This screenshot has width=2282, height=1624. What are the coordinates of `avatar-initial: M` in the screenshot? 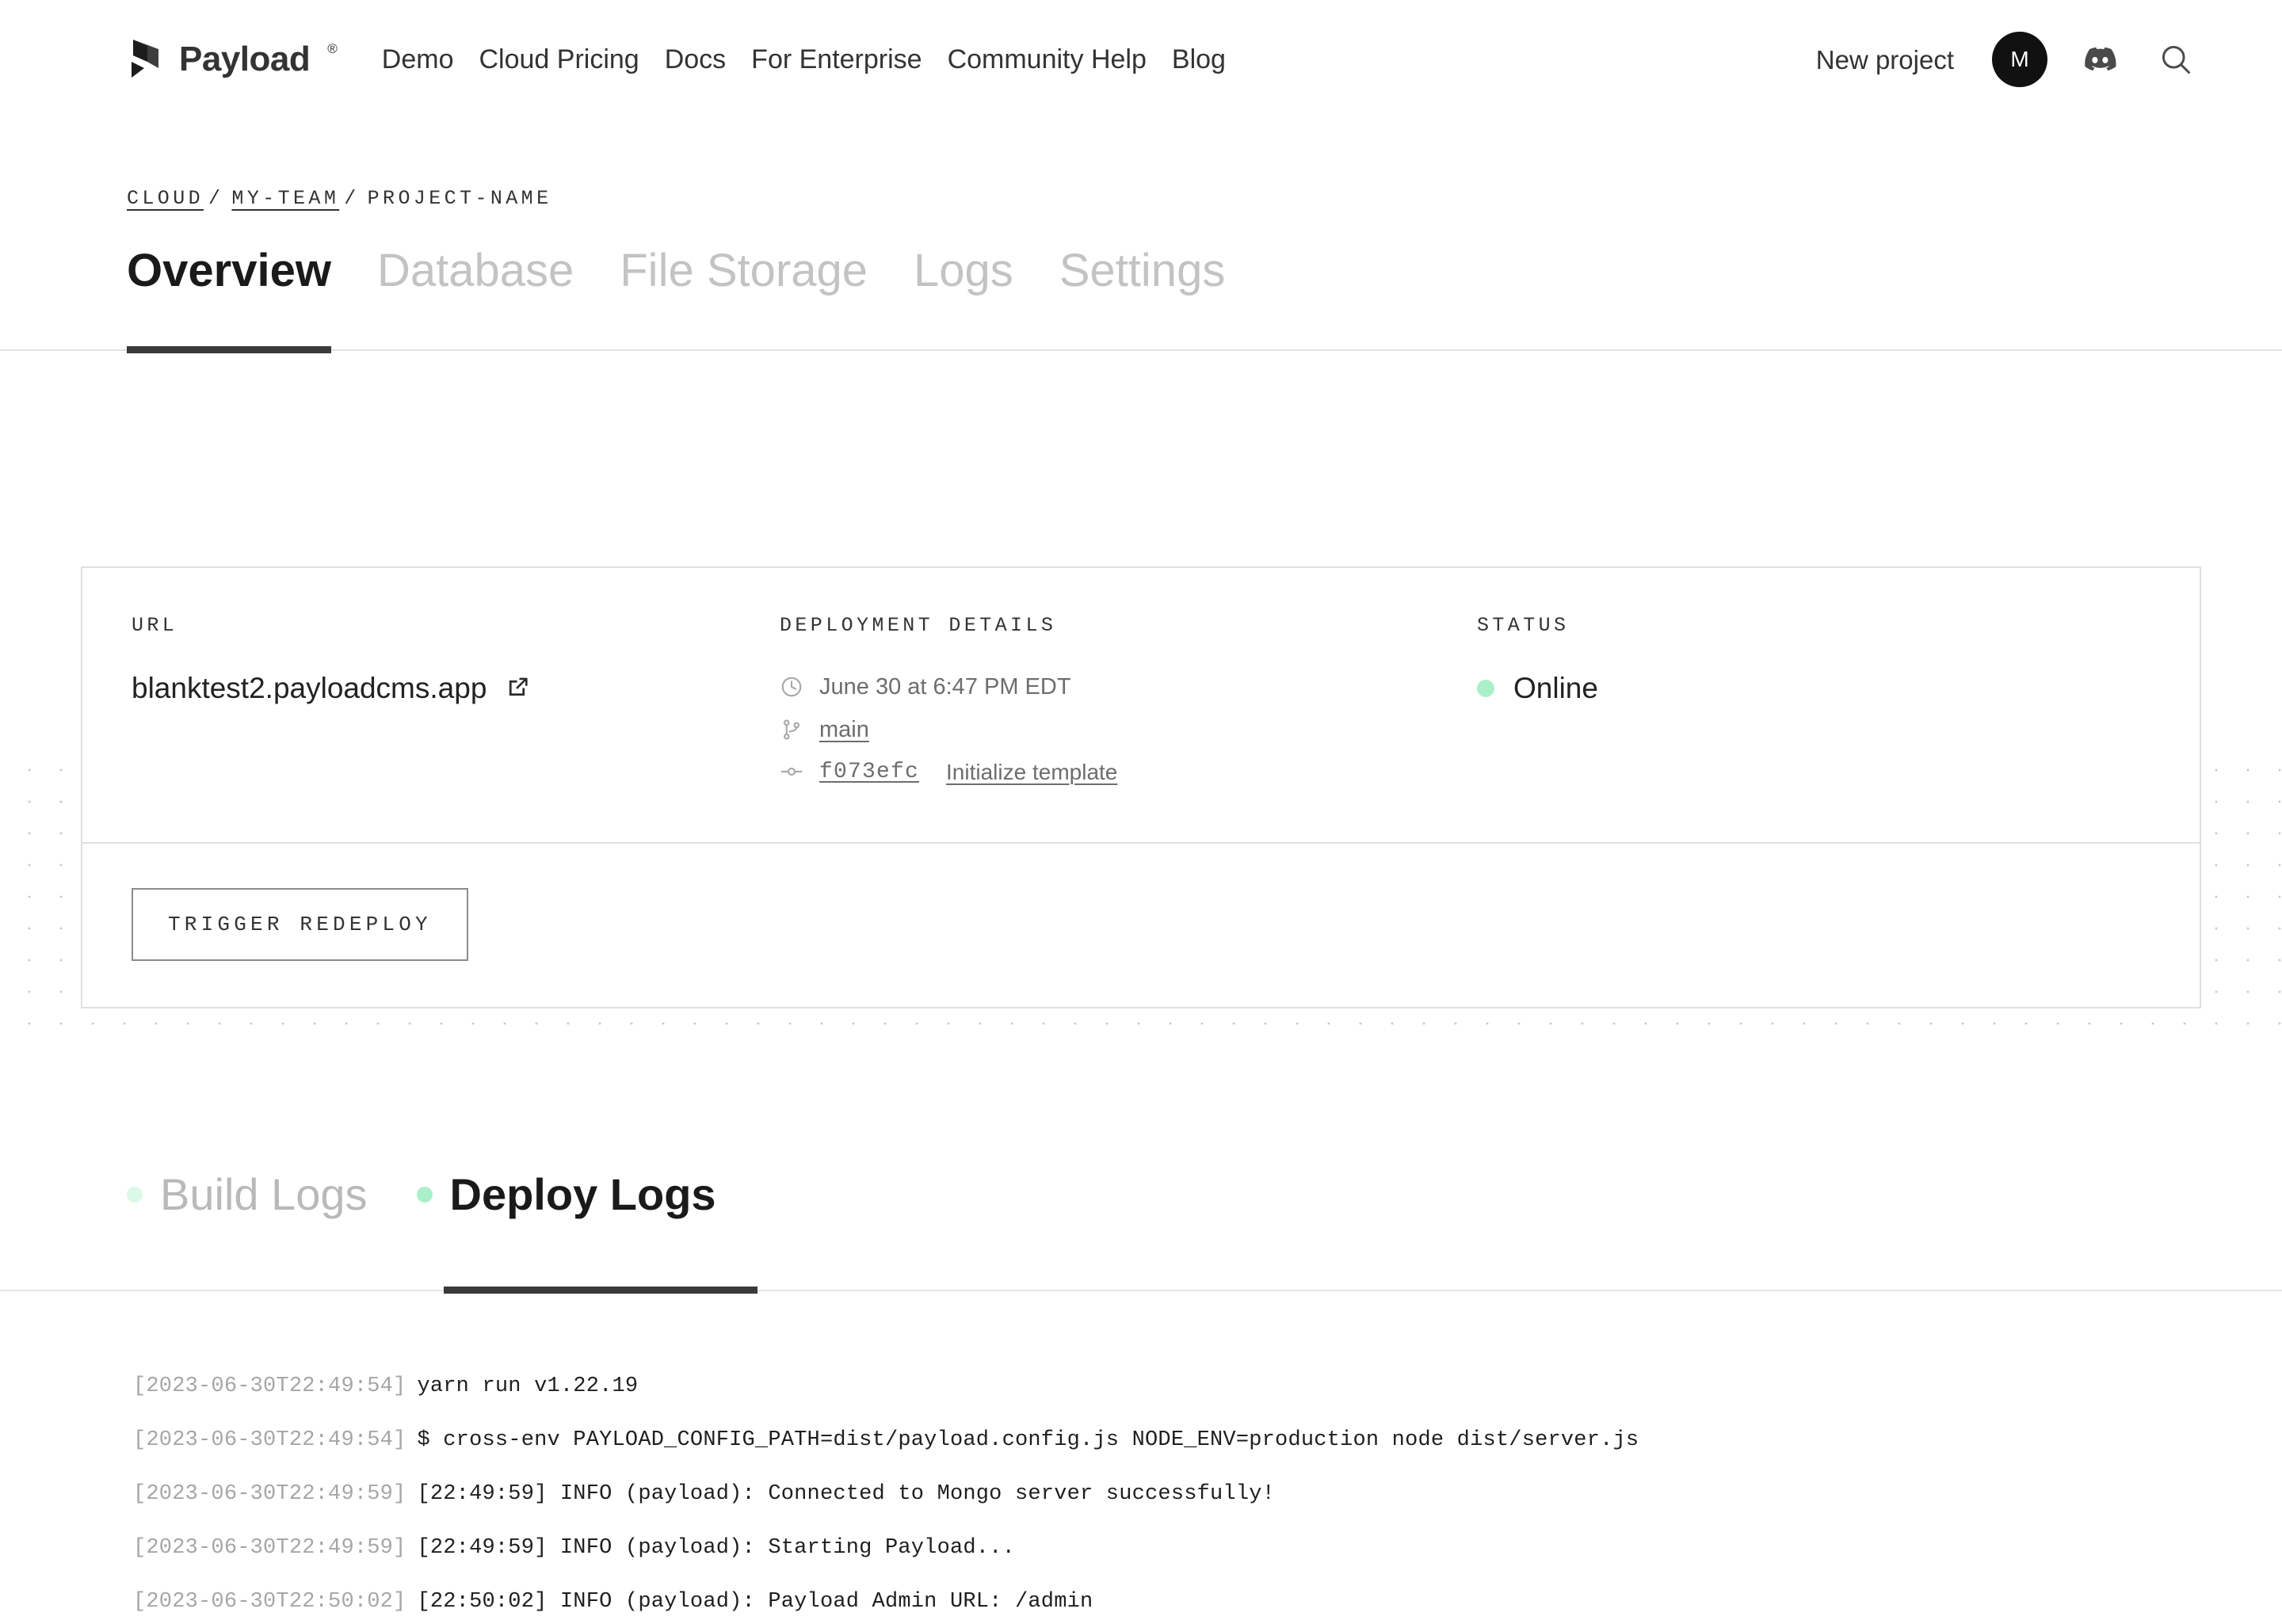 It's located at (2019, 59).